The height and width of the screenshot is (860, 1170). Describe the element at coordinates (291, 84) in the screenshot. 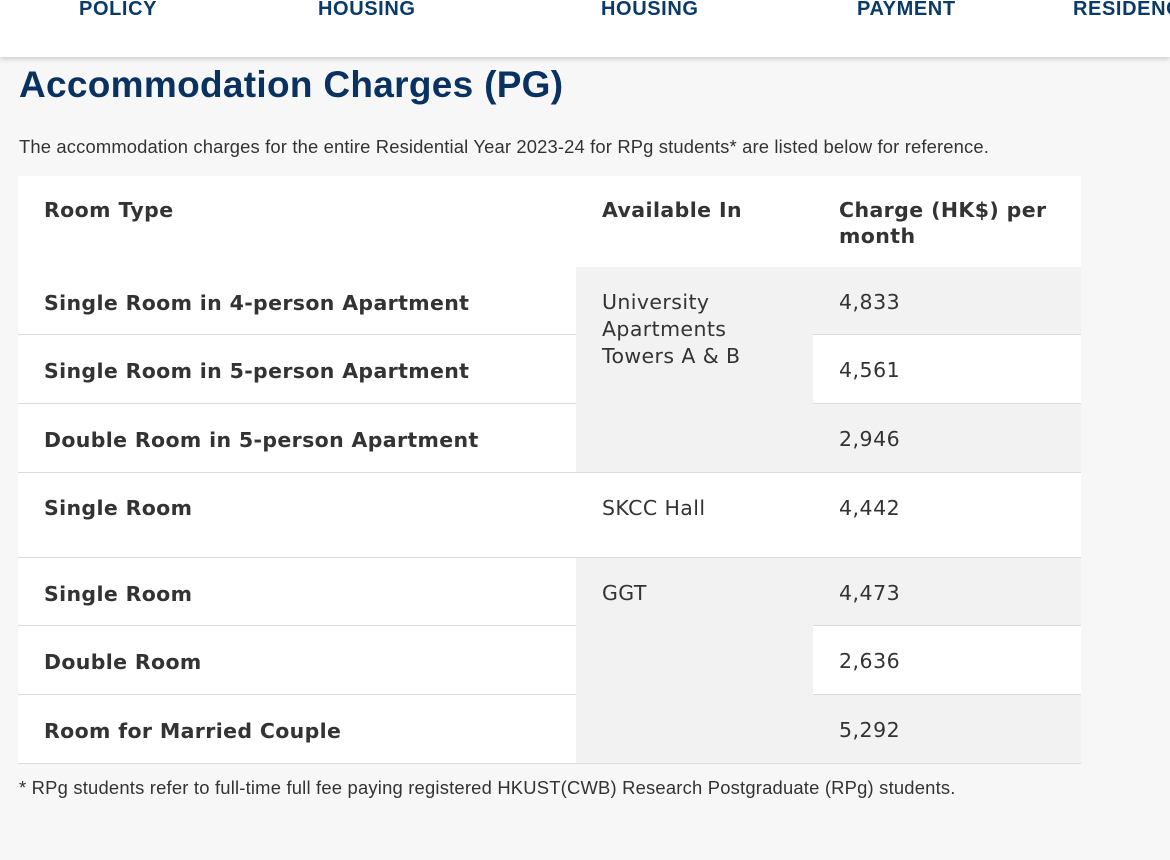

I see `page-title: Accommodation Charges (PG)` at that location.